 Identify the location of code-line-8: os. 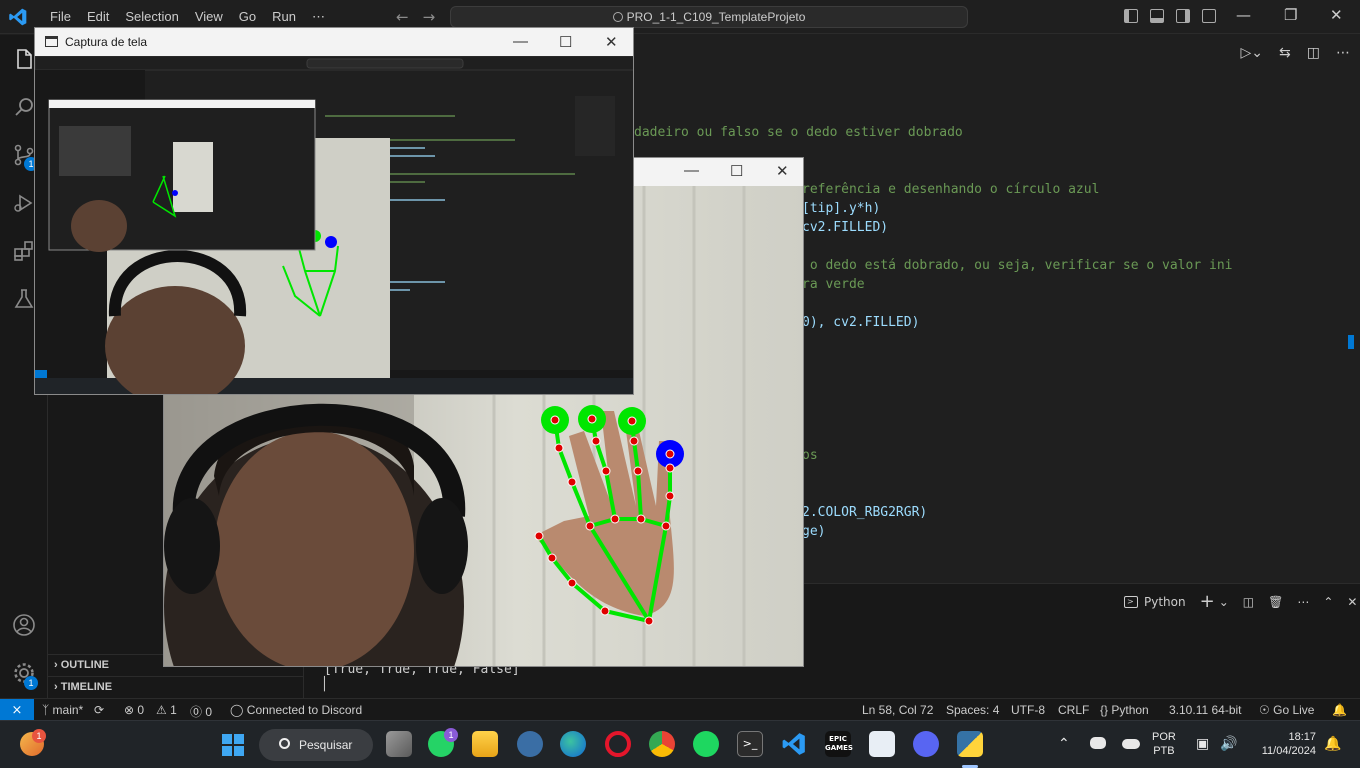
(810, 455).